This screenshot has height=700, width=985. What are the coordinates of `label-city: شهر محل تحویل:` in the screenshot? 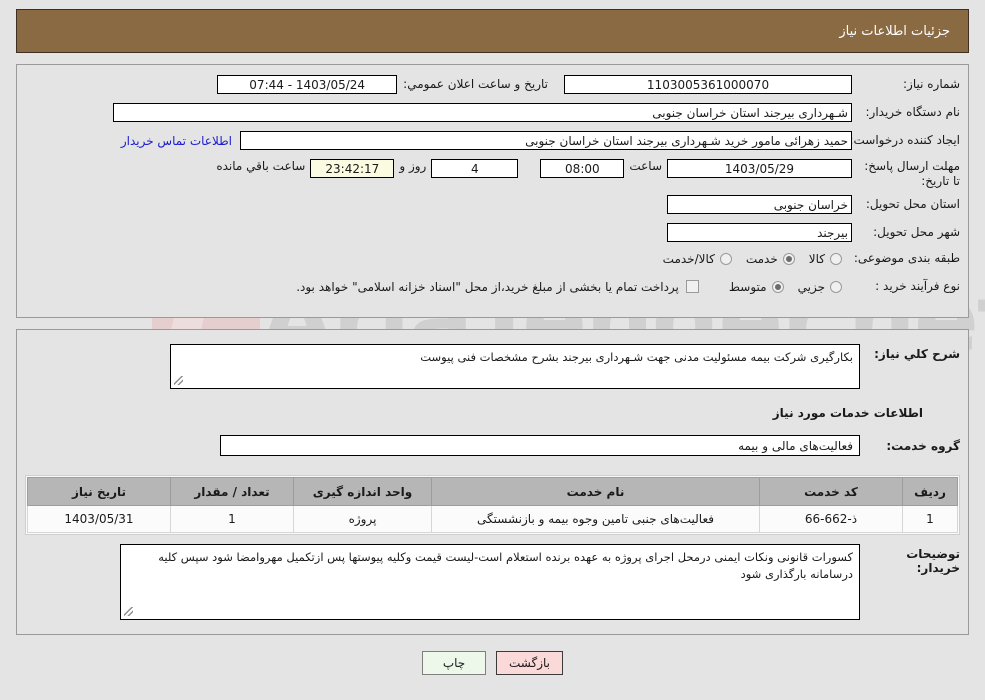 It's located at (916, 232).